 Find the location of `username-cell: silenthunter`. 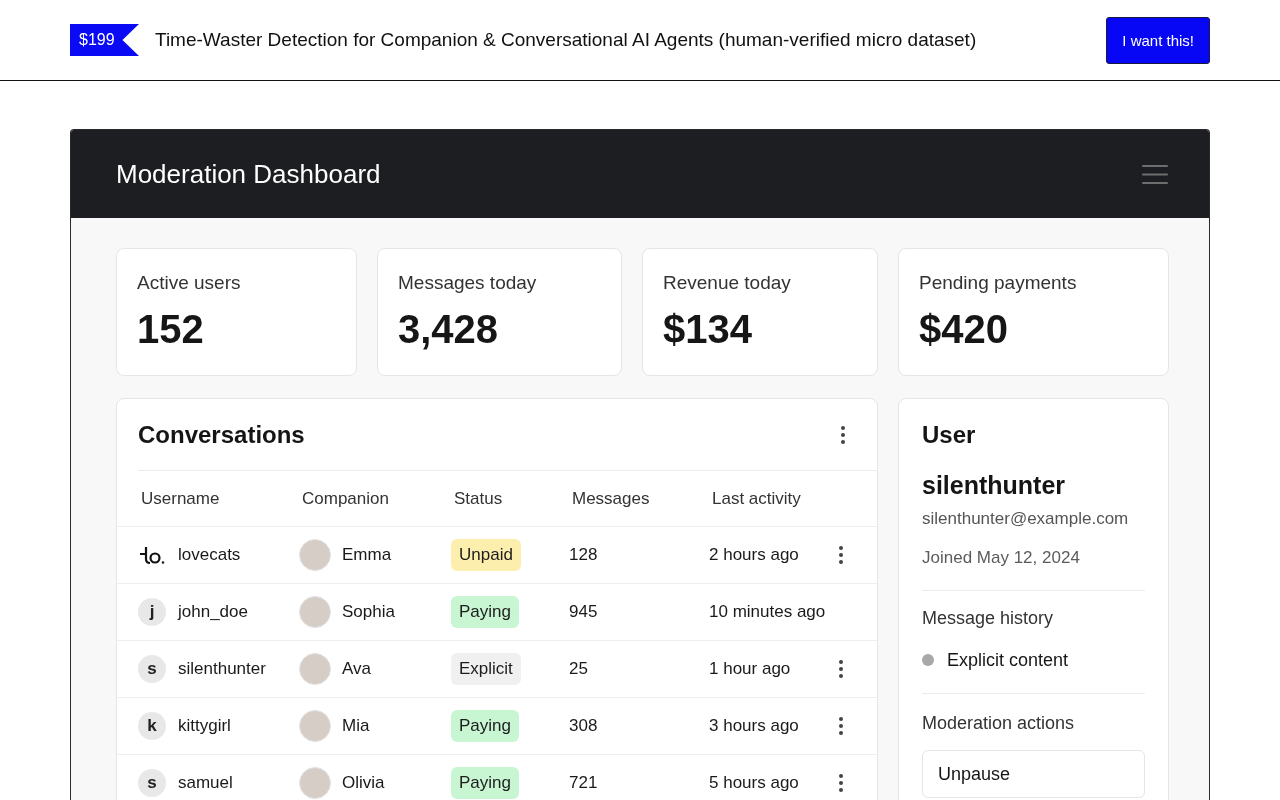

username-cell: silenthunter is located at coordinates (222, 669).